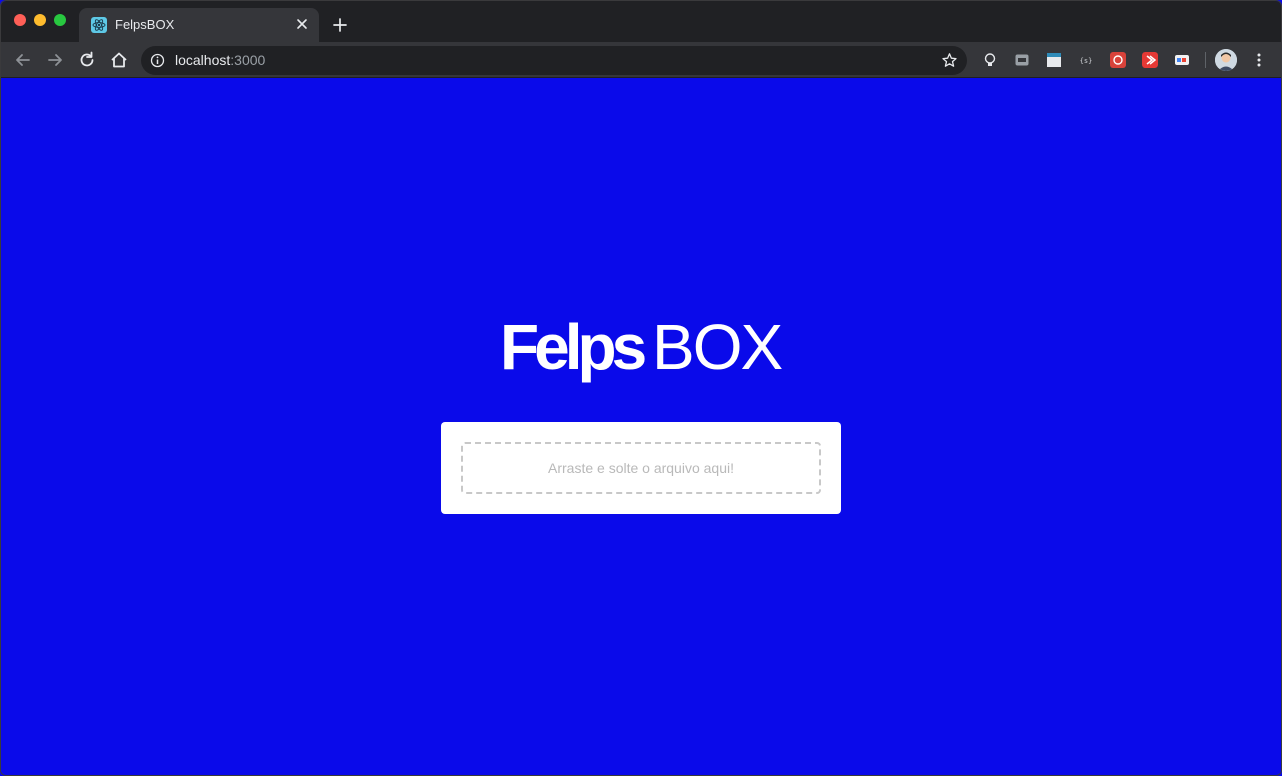  Describe the element at coordinates (1022, 60) in the screenshot. I see `window-extension-icon` at that location.